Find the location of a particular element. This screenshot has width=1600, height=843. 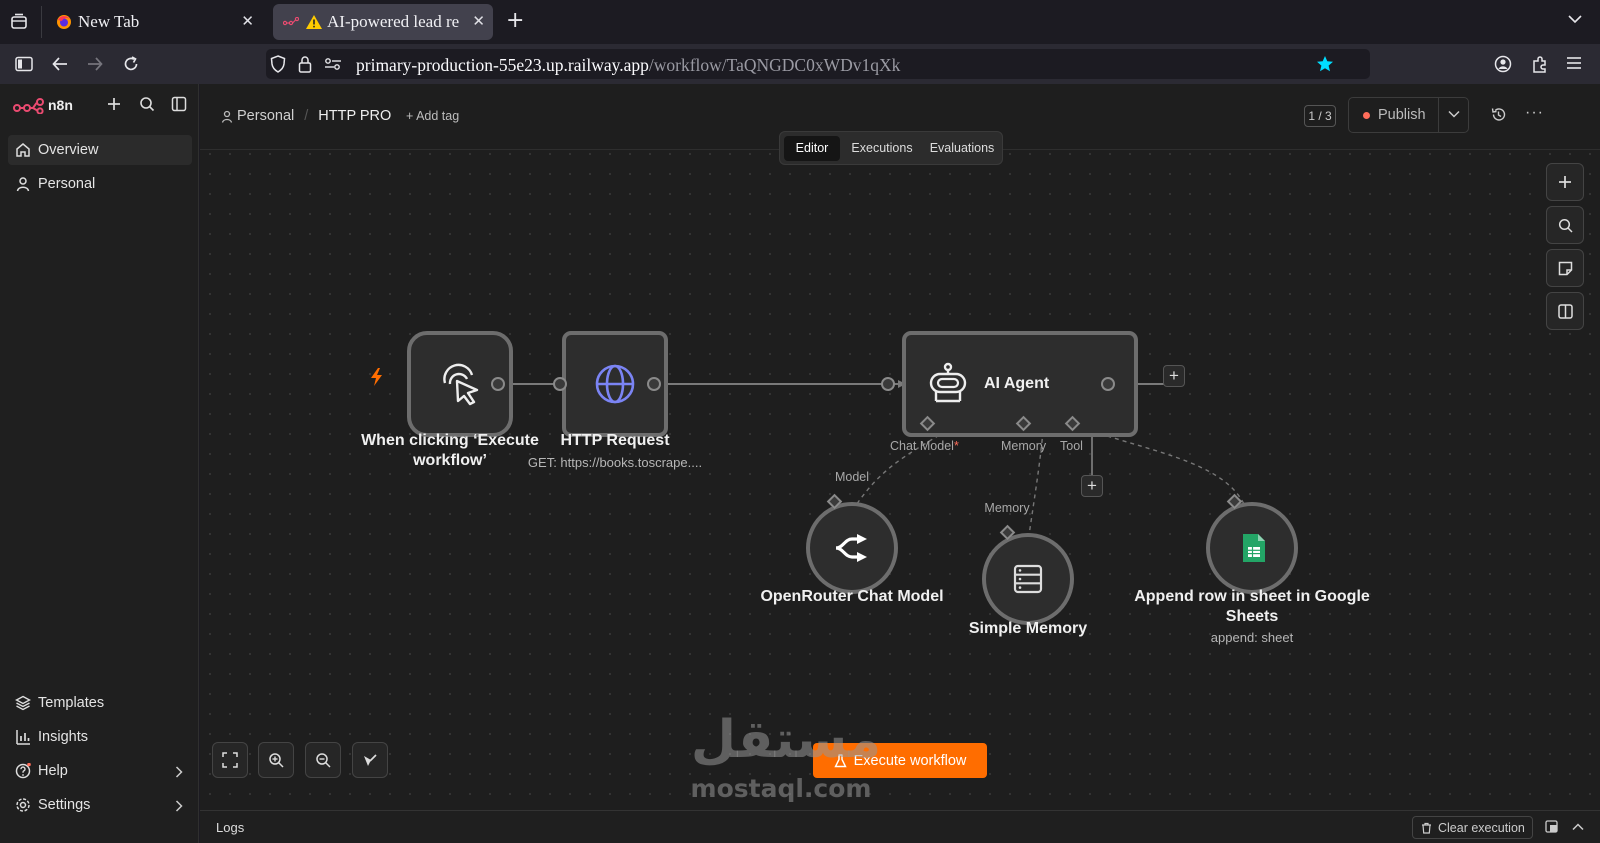

reload-icon is located at coordinates (131, 64).